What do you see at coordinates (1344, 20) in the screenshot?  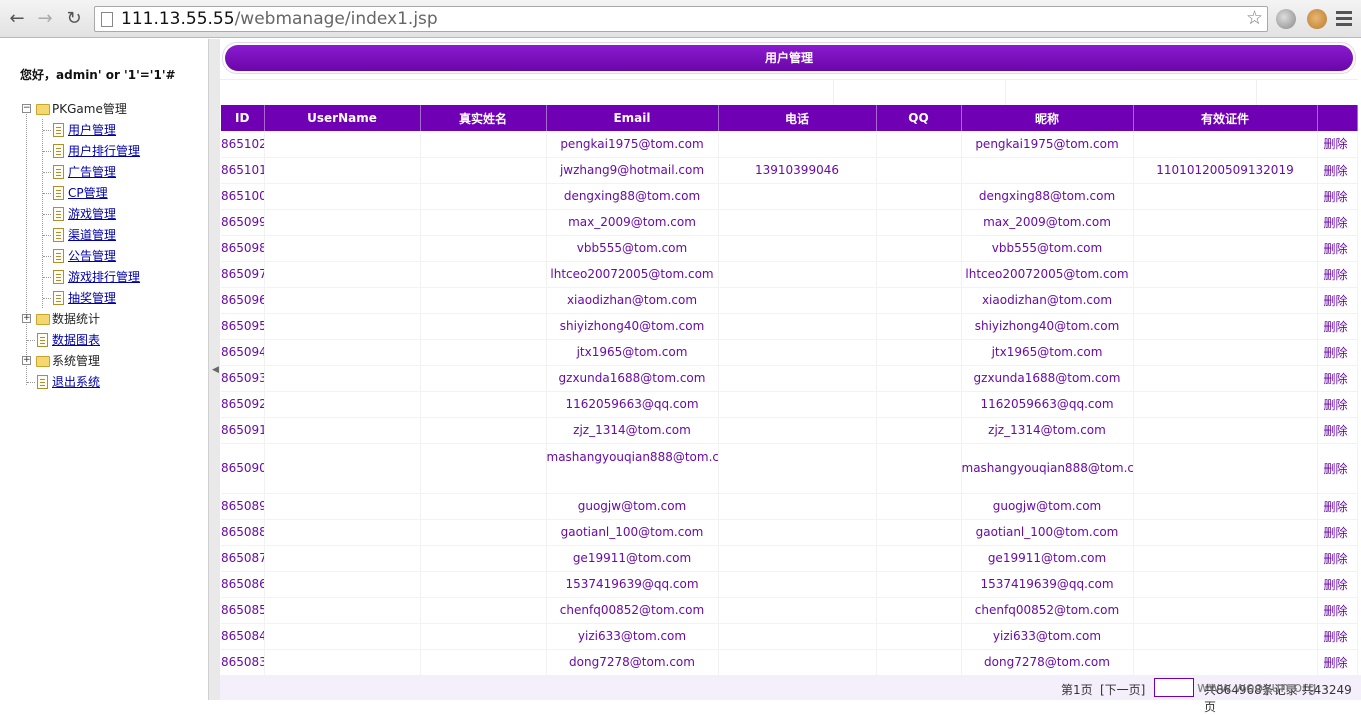 I see `browser-menu-icon` at bounding box center [1344, 20].